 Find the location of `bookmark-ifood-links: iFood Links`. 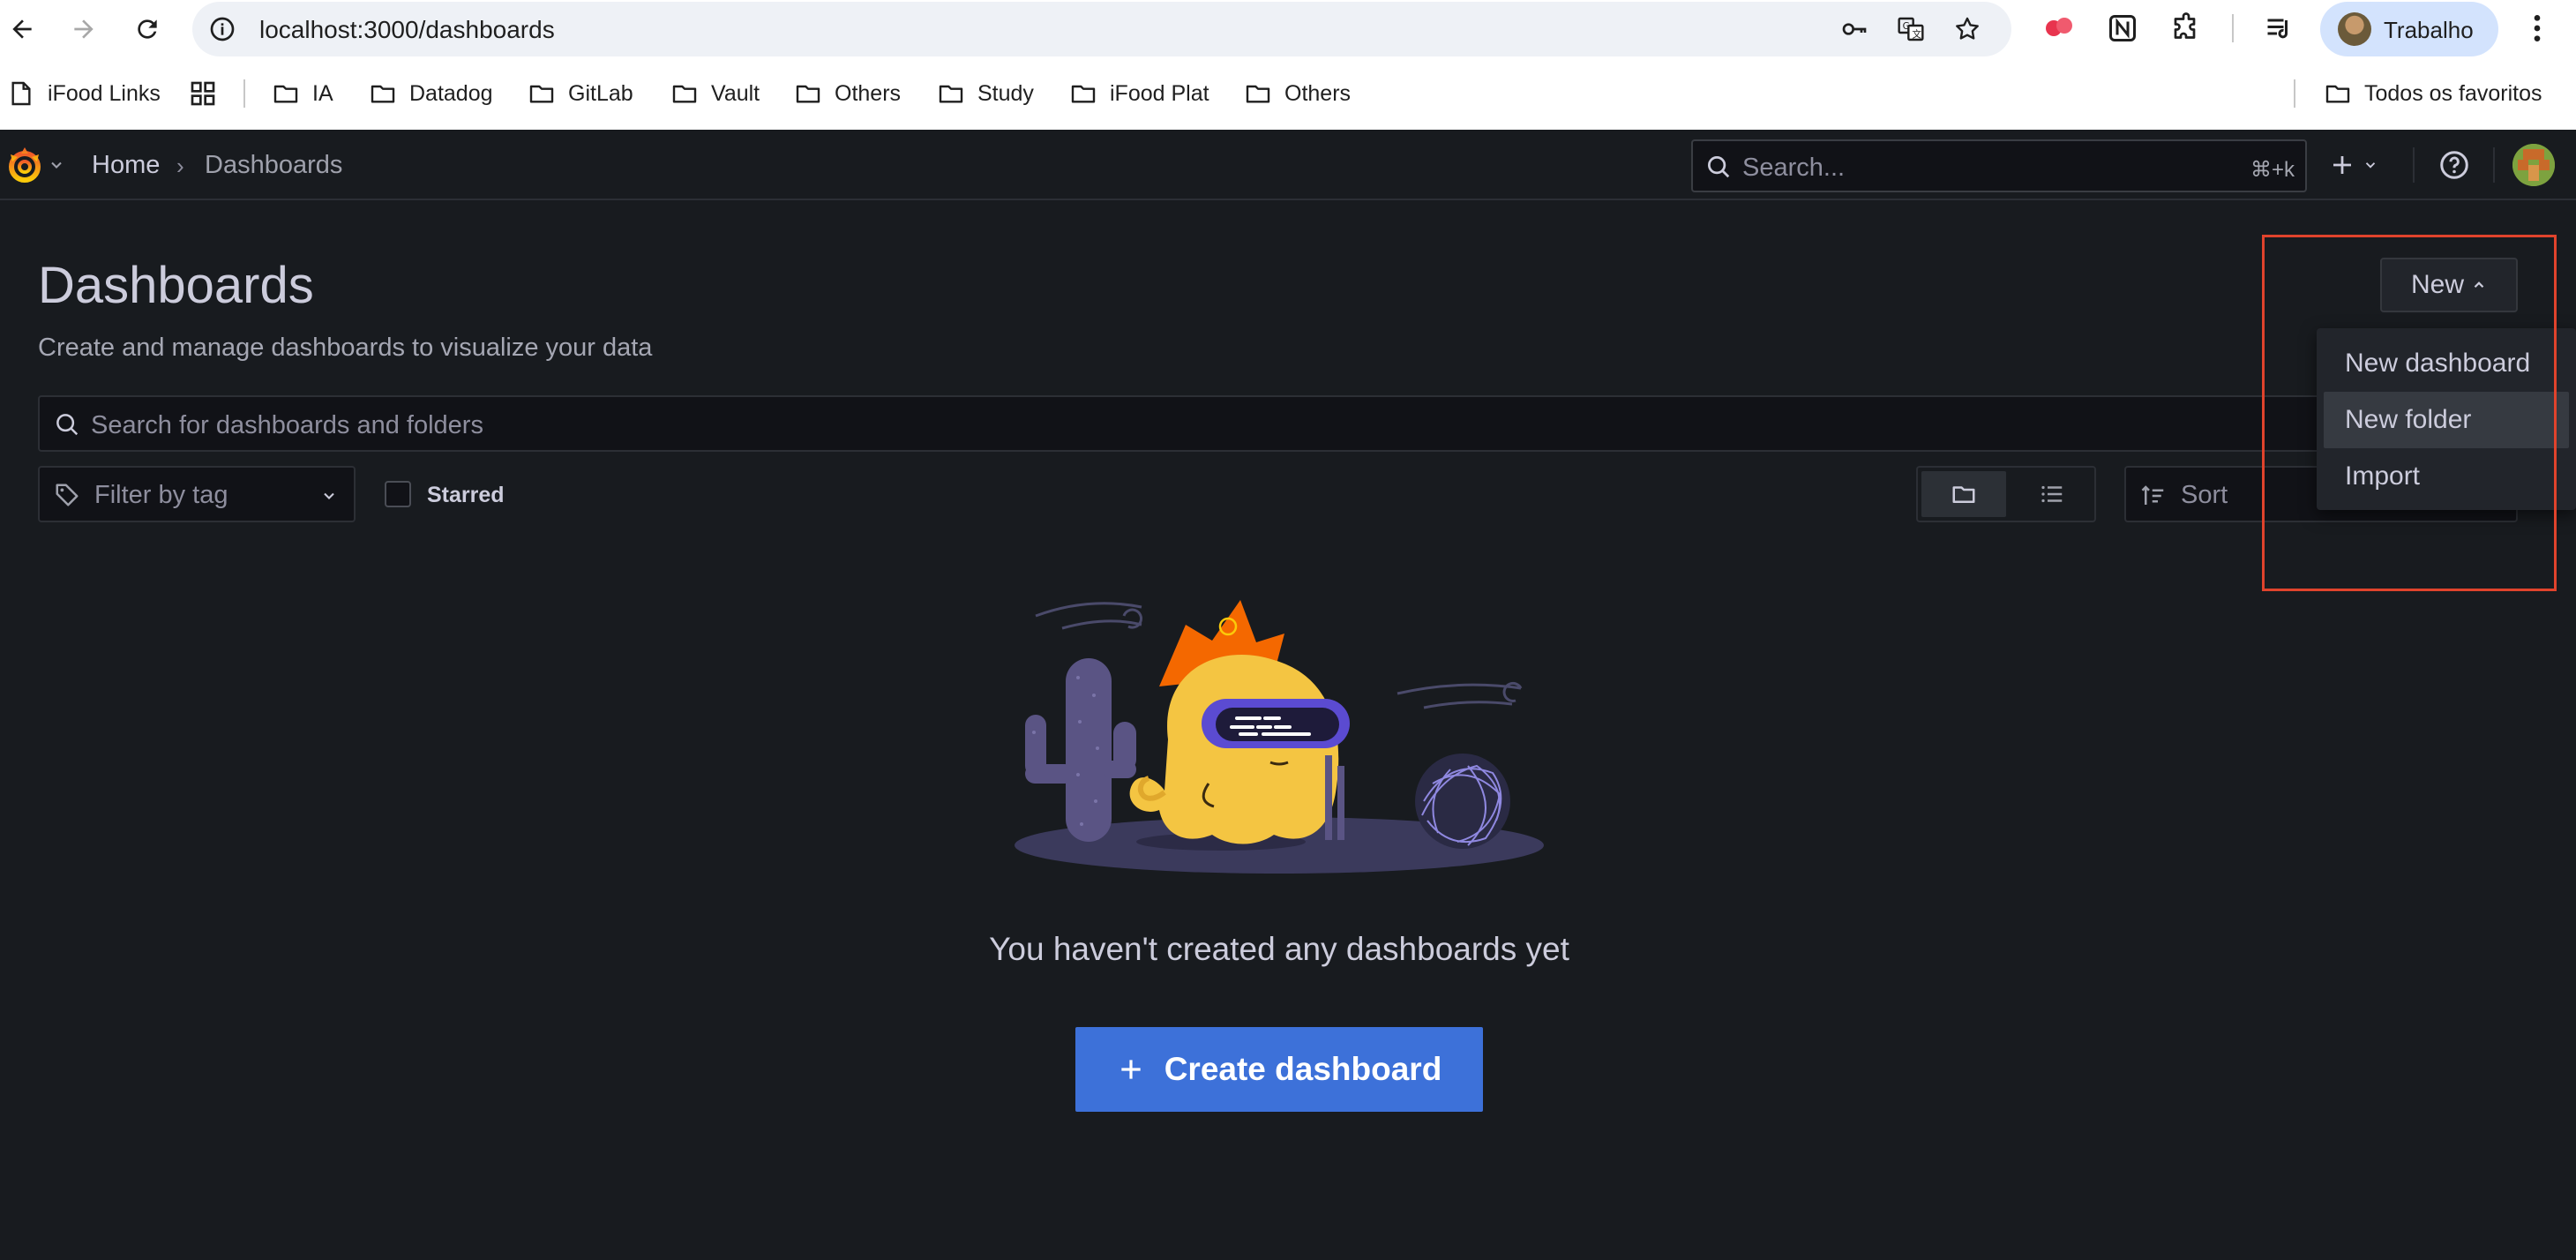

bookmark-ifood-links: iFood Links is located at coordinates (84, 93).